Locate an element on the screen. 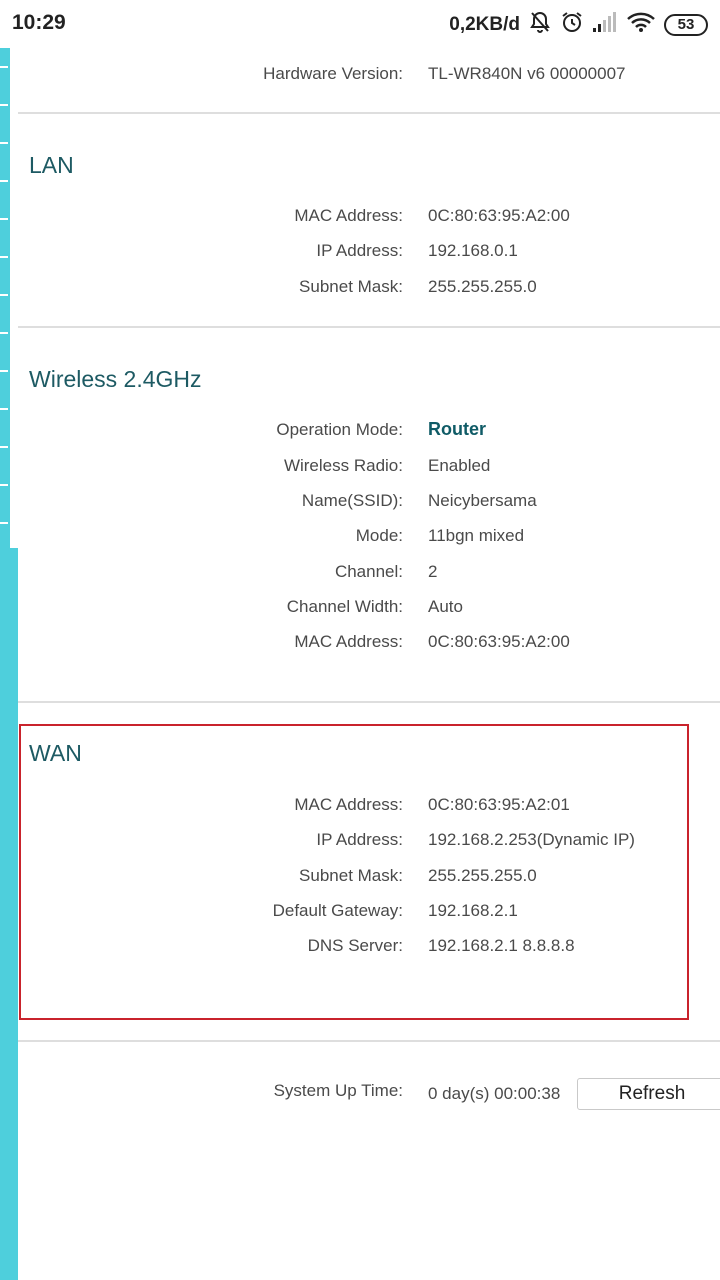 The width and height of the screenshot is (720, 1280). row-label: Mode: is located at coordinates (379, 535).